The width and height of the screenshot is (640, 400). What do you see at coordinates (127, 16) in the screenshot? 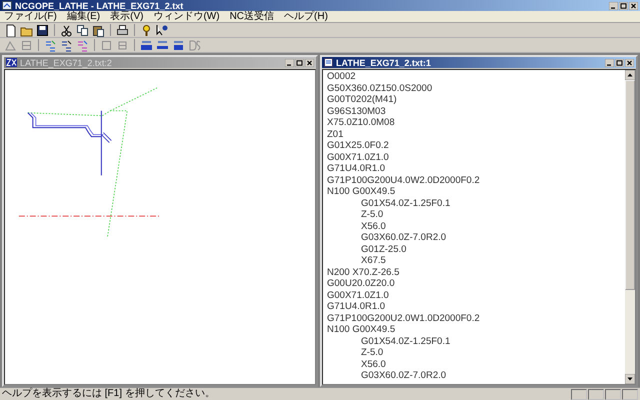
I see `menu-item: 表示(V)` at bounding box center [127, 16].